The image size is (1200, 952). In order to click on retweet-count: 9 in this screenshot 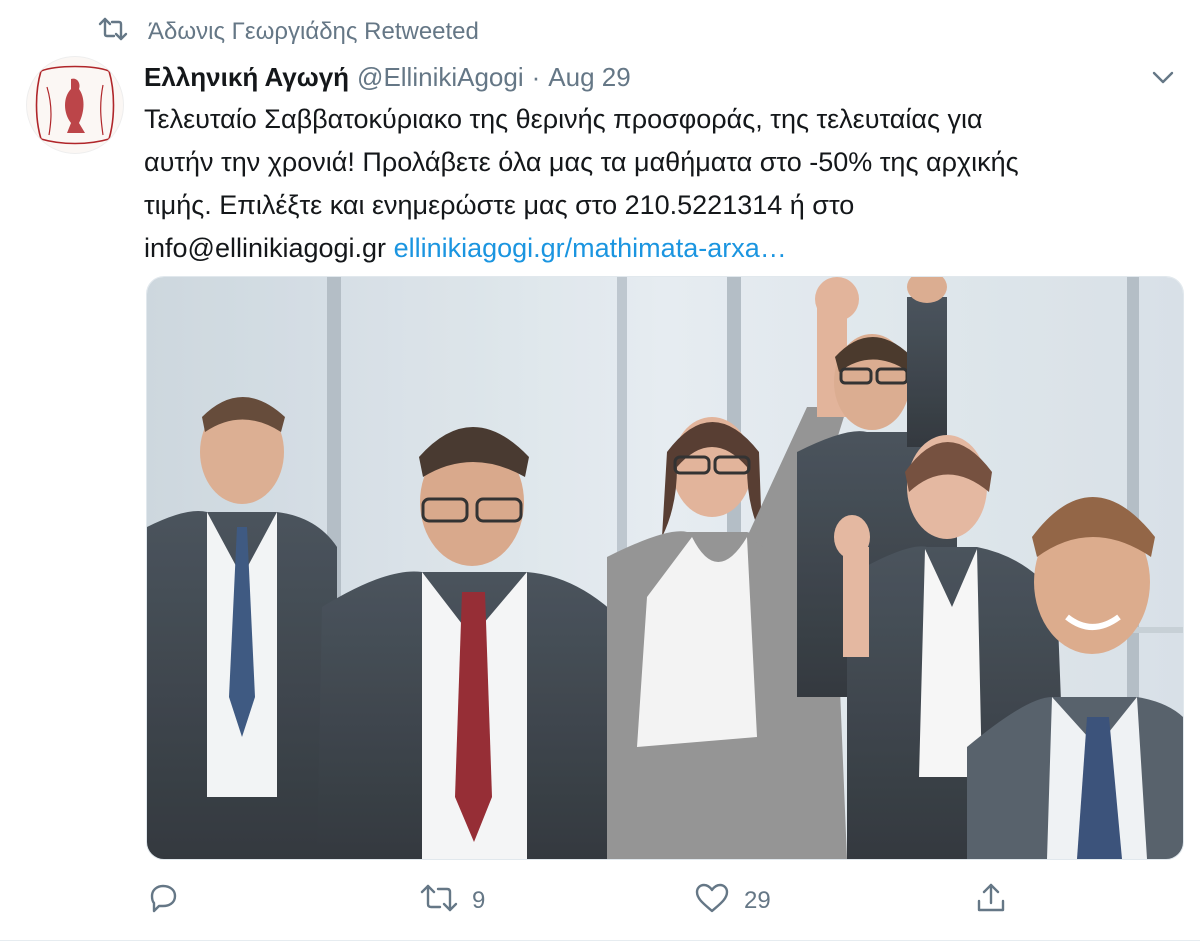, I will do `click(479, 900)`.